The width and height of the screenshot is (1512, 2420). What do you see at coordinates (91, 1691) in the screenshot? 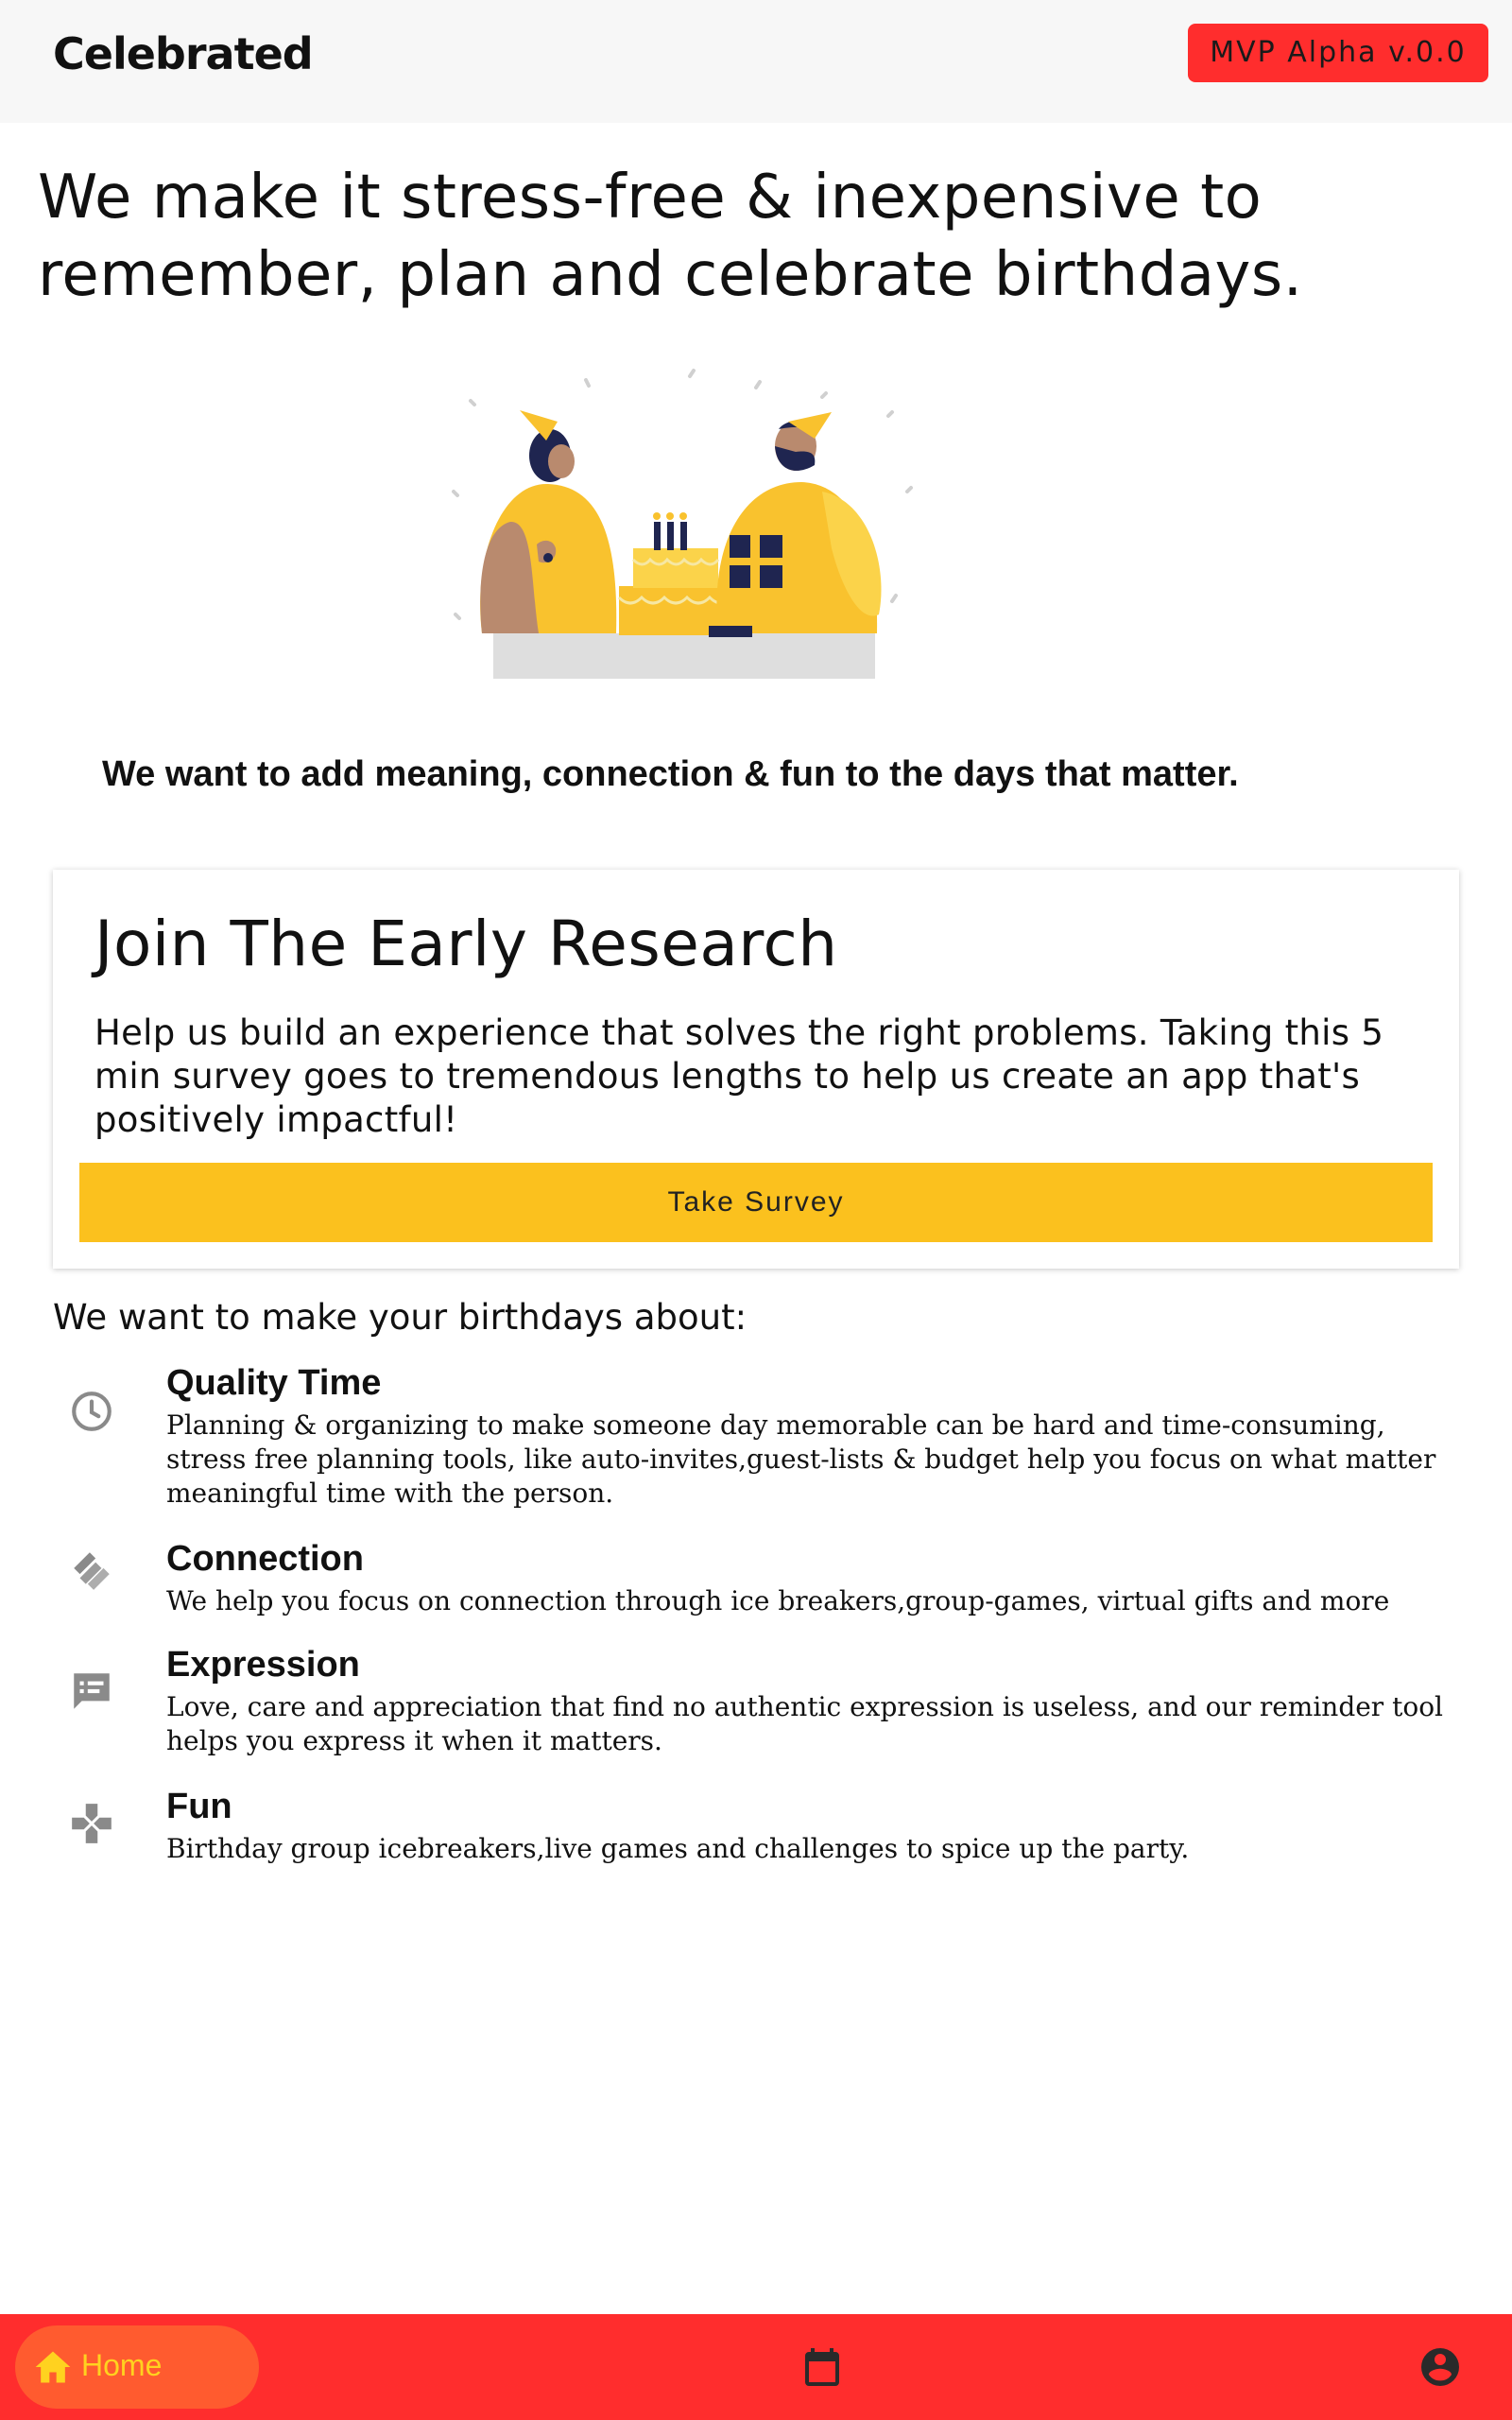
I see `feedback-icon` at bounding box center [91, 1691].